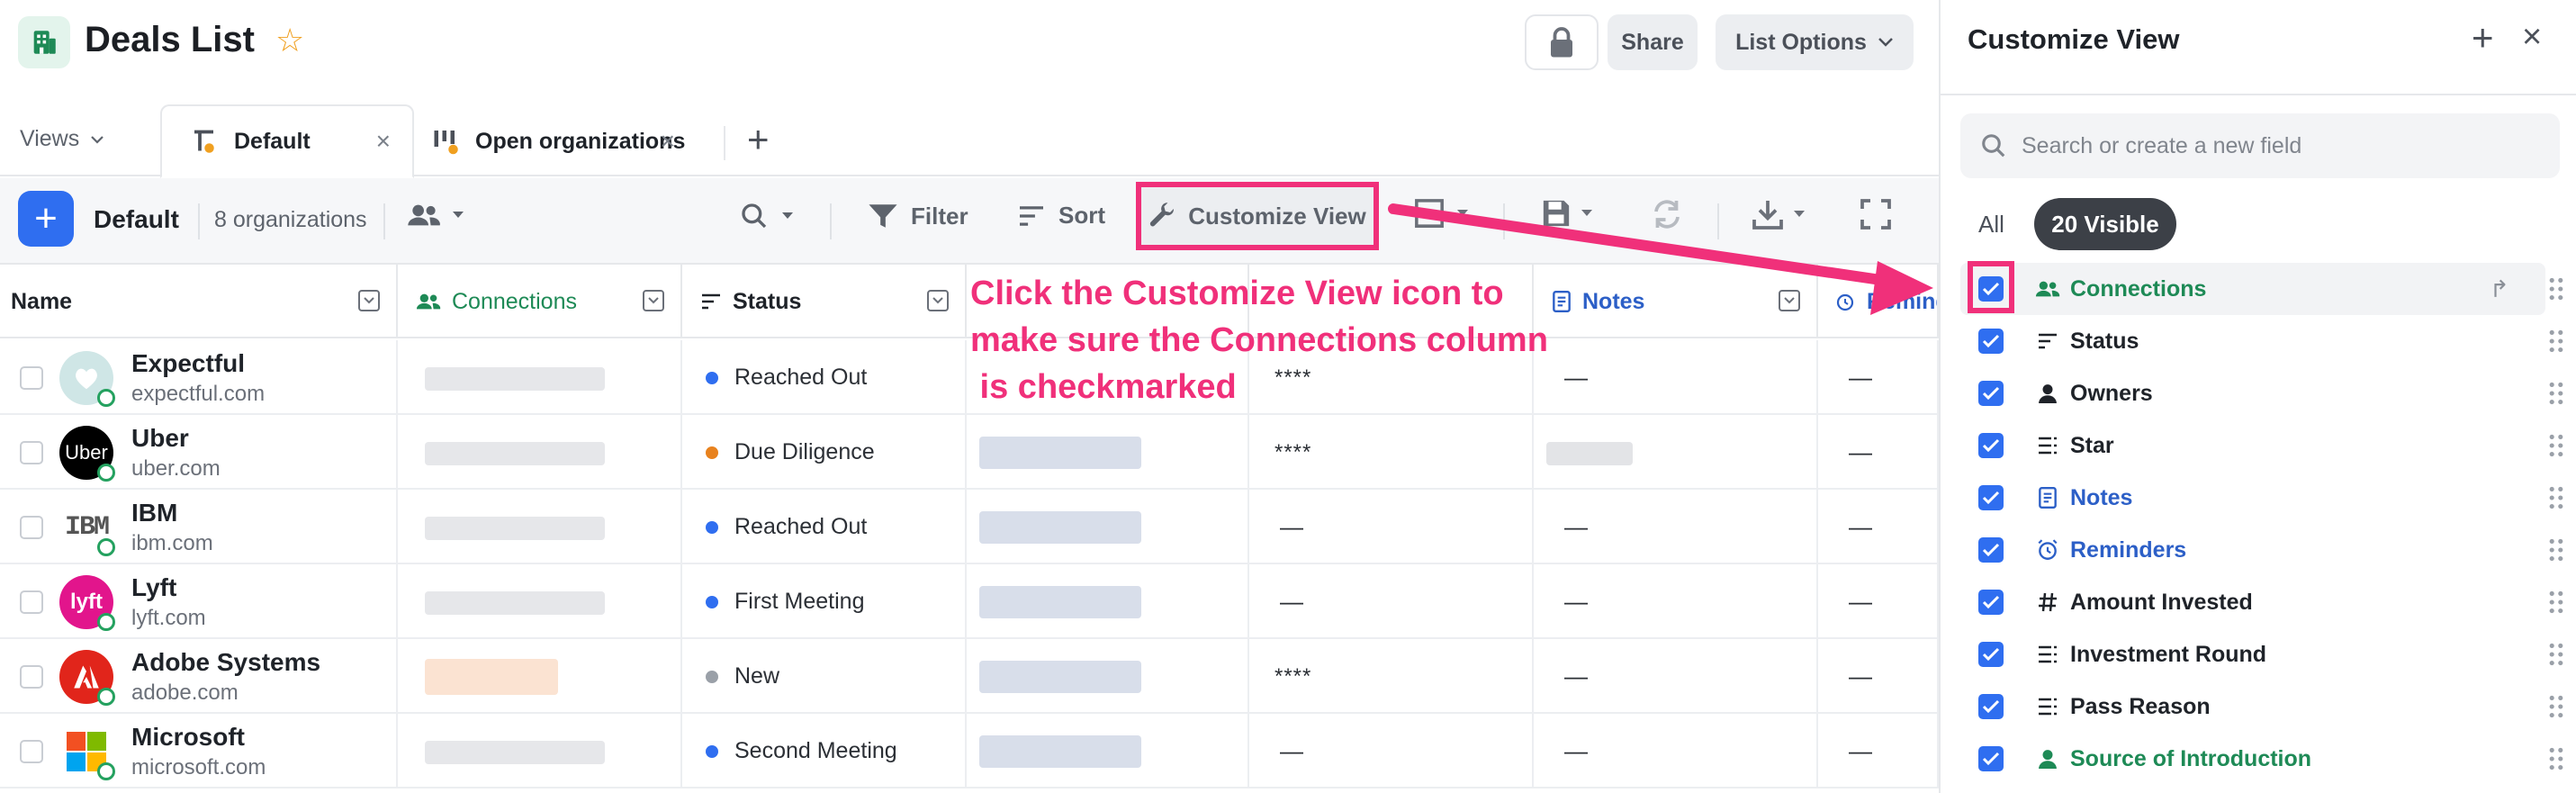 The image size is (2576, 793). Describe the element at coordinates (2261, 654) in the screenshot. I see `field-row-investment-round: Investment Round` at that location.